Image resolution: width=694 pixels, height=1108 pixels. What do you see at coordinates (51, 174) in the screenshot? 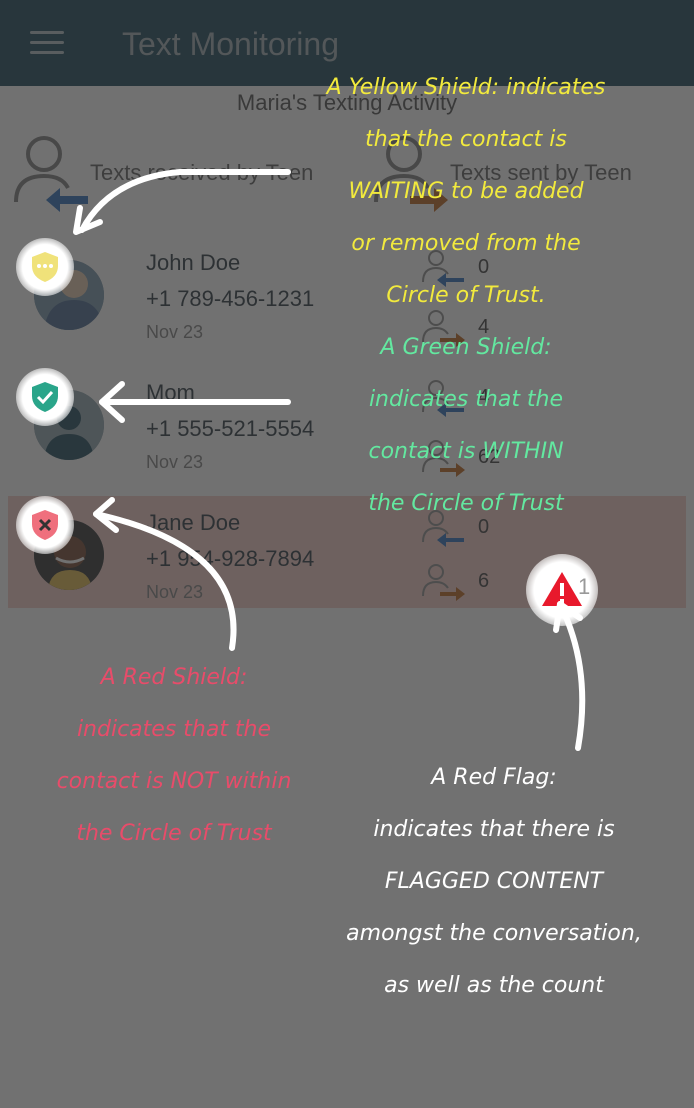
I see `received-person-icon` at bounding box center [51, 174].